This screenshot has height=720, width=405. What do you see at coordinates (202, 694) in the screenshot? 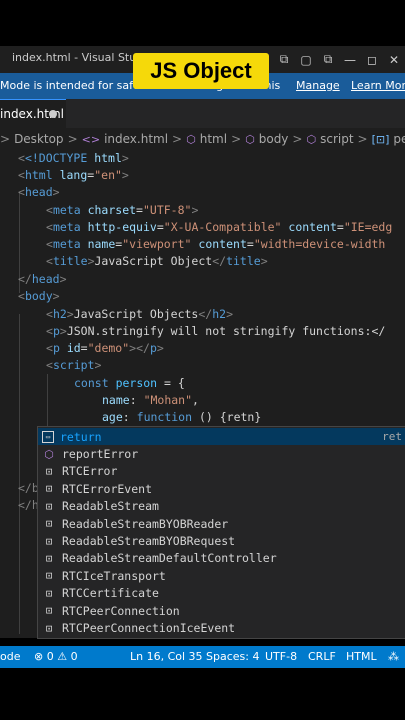
I see `video-bottom-border` at bounding box center [202, 694].